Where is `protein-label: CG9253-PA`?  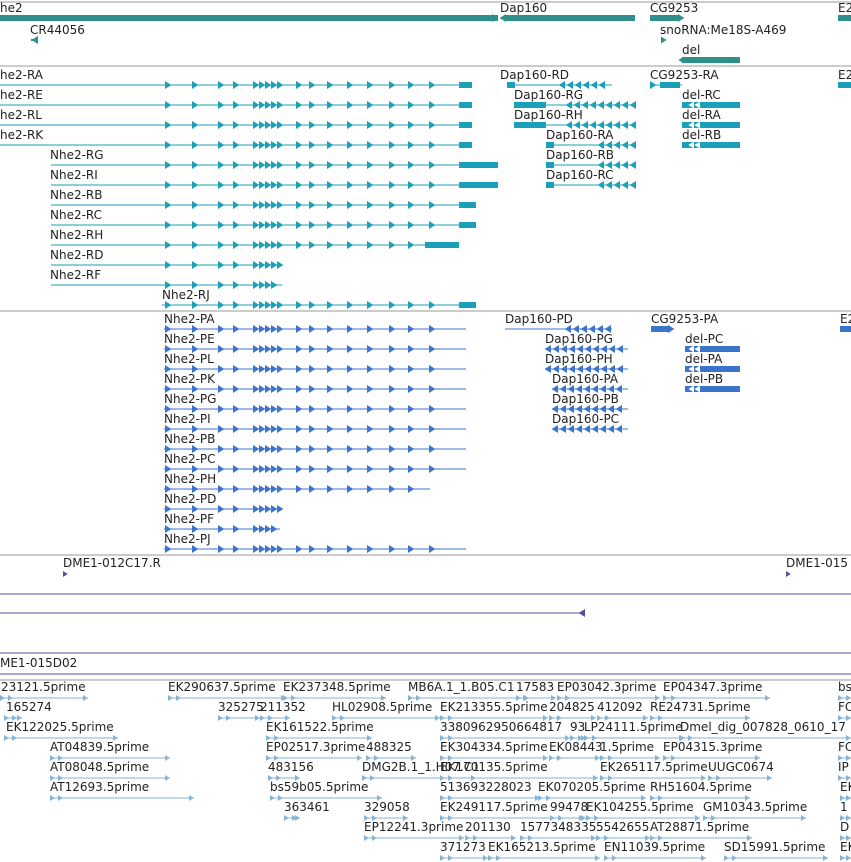 protein-label: CG9253-PA is located at coordinates (685, 319).